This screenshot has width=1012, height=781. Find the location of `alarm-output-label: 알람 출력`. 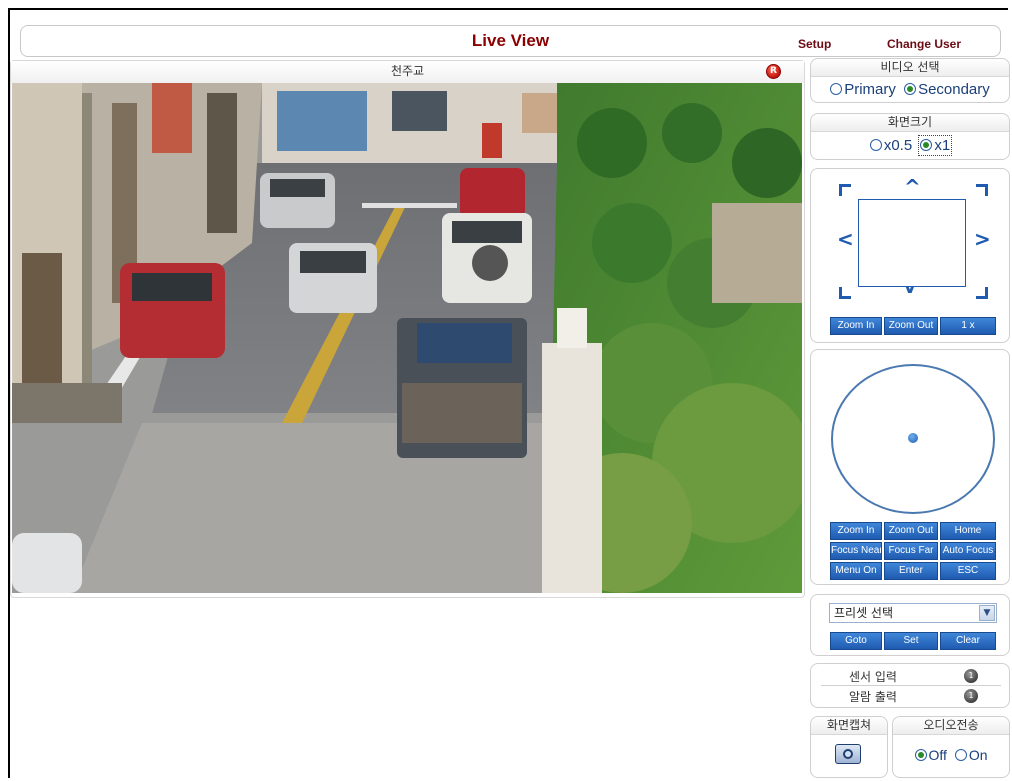

alarm-output-label: 알람 출력 is located at coordinates (873, 697).